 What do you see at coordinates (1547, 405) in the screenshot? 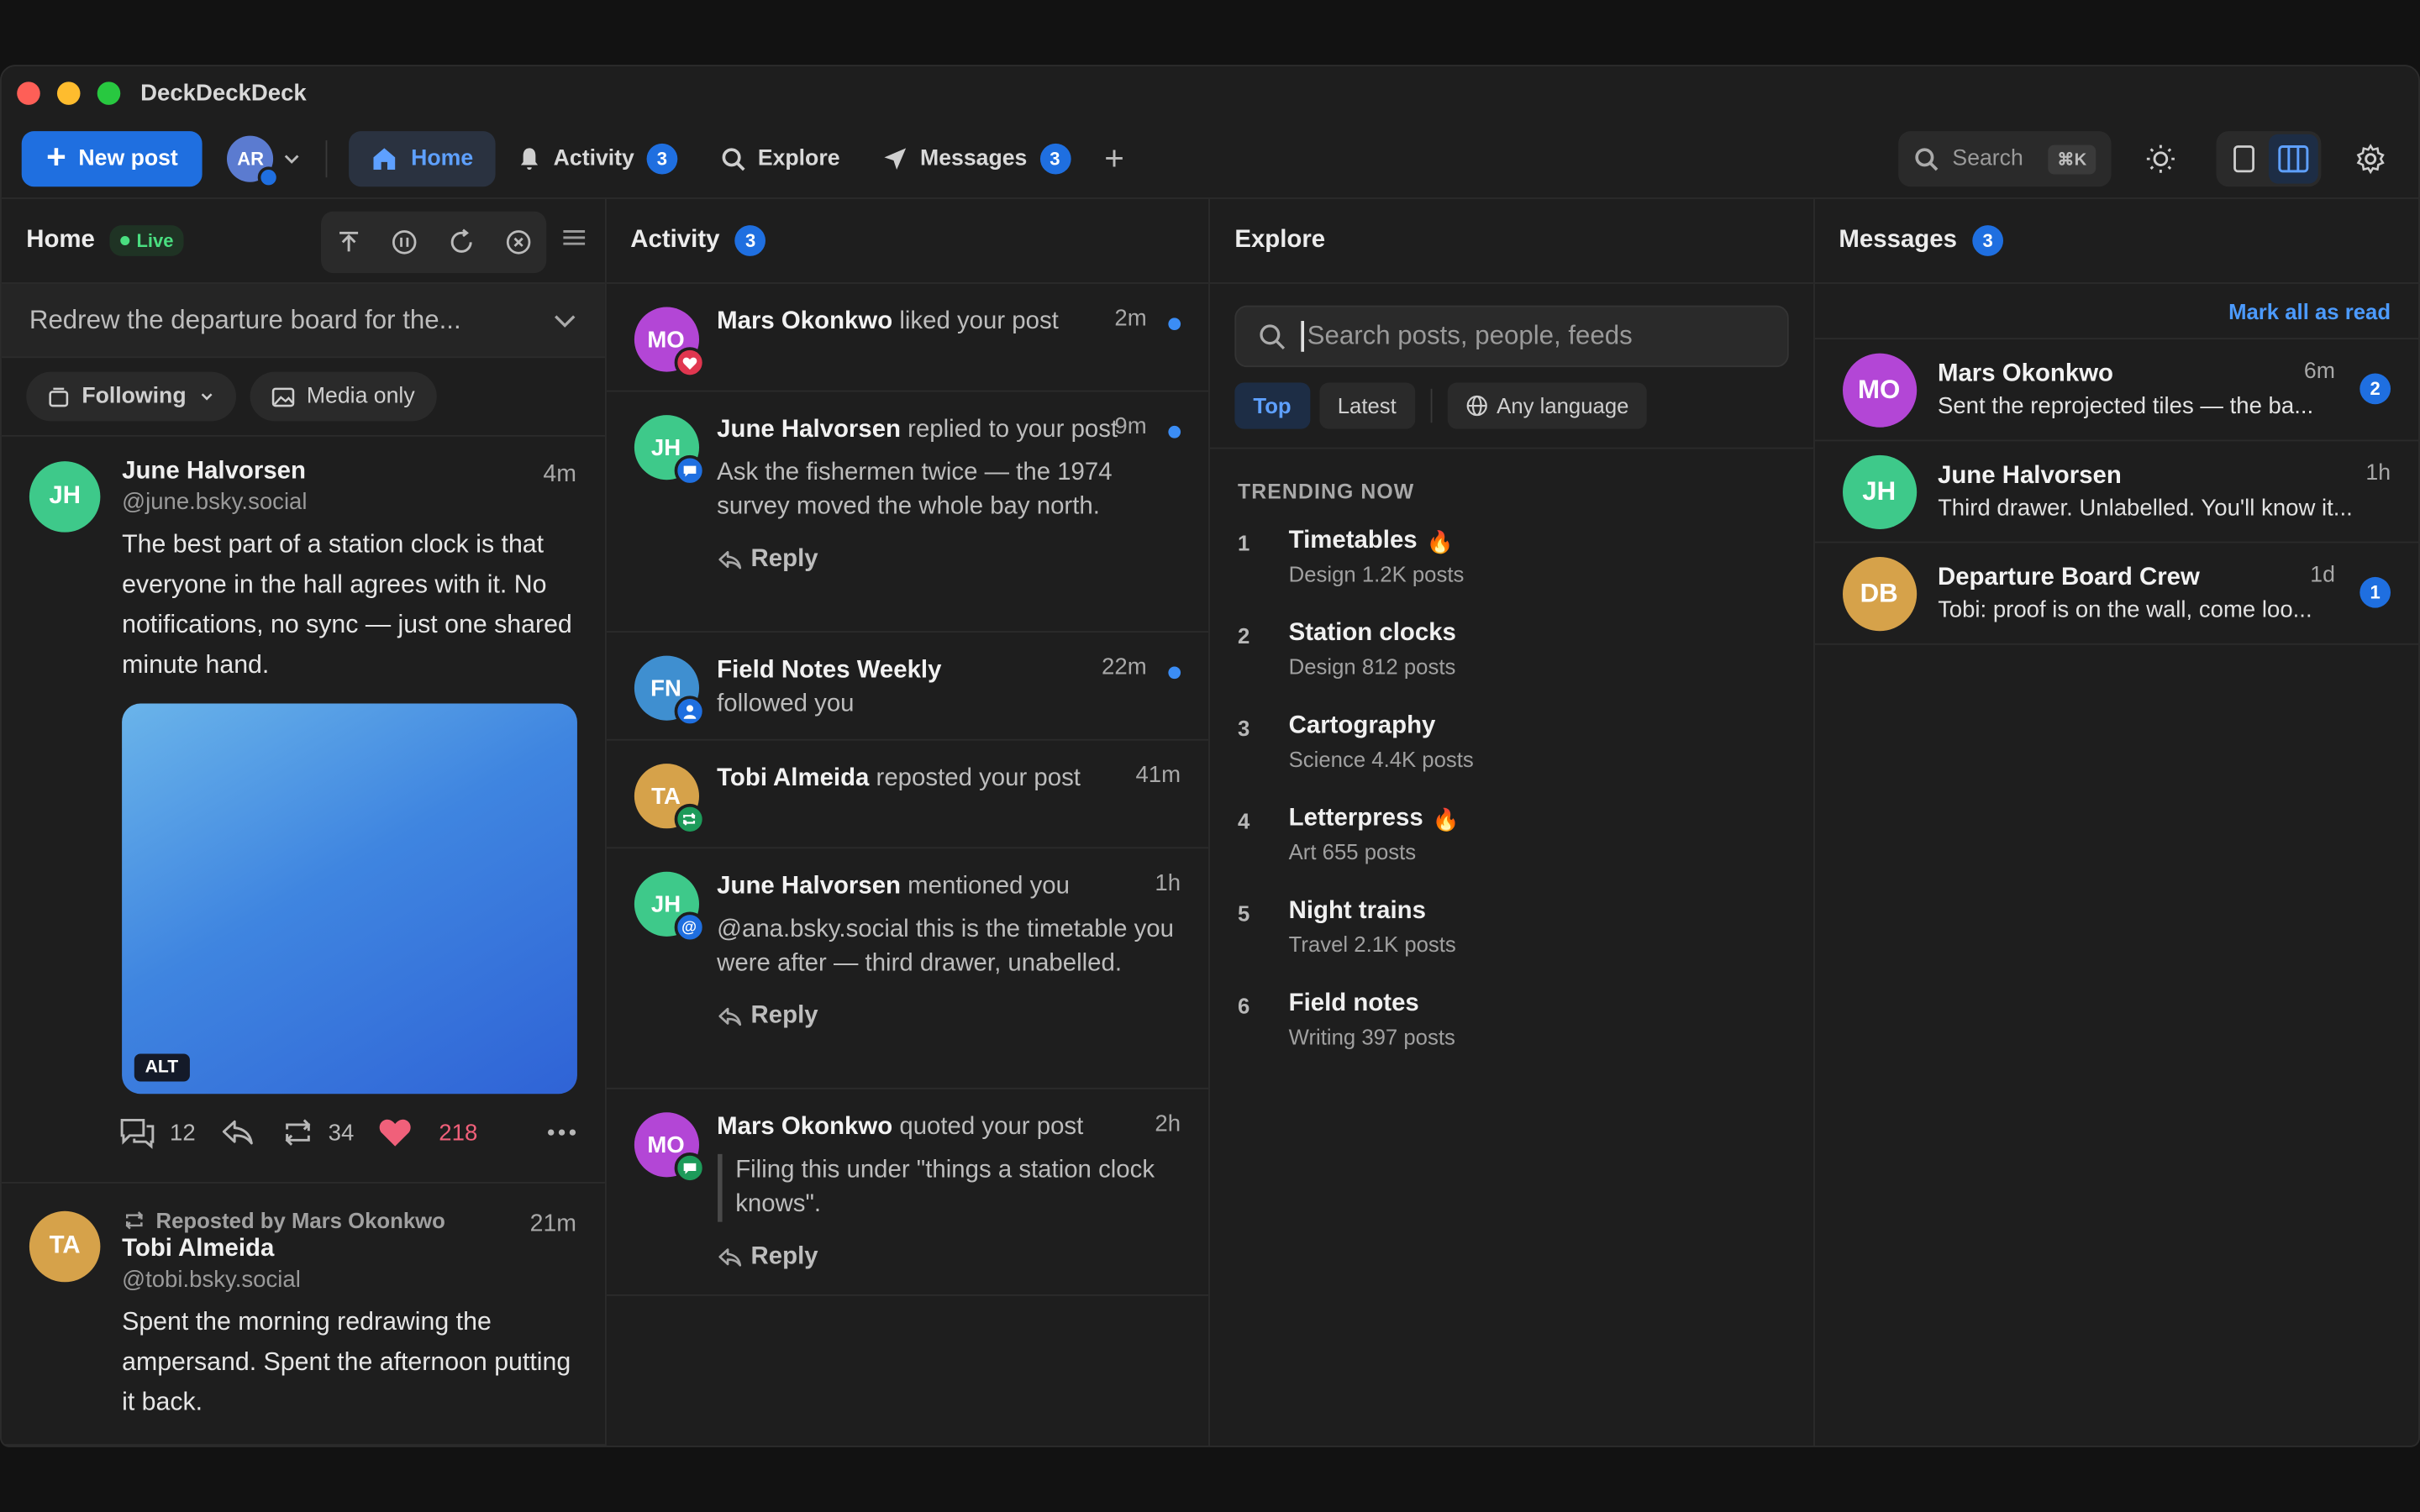
I see `language-filter: Any language` at bounding box center [1547, 405].